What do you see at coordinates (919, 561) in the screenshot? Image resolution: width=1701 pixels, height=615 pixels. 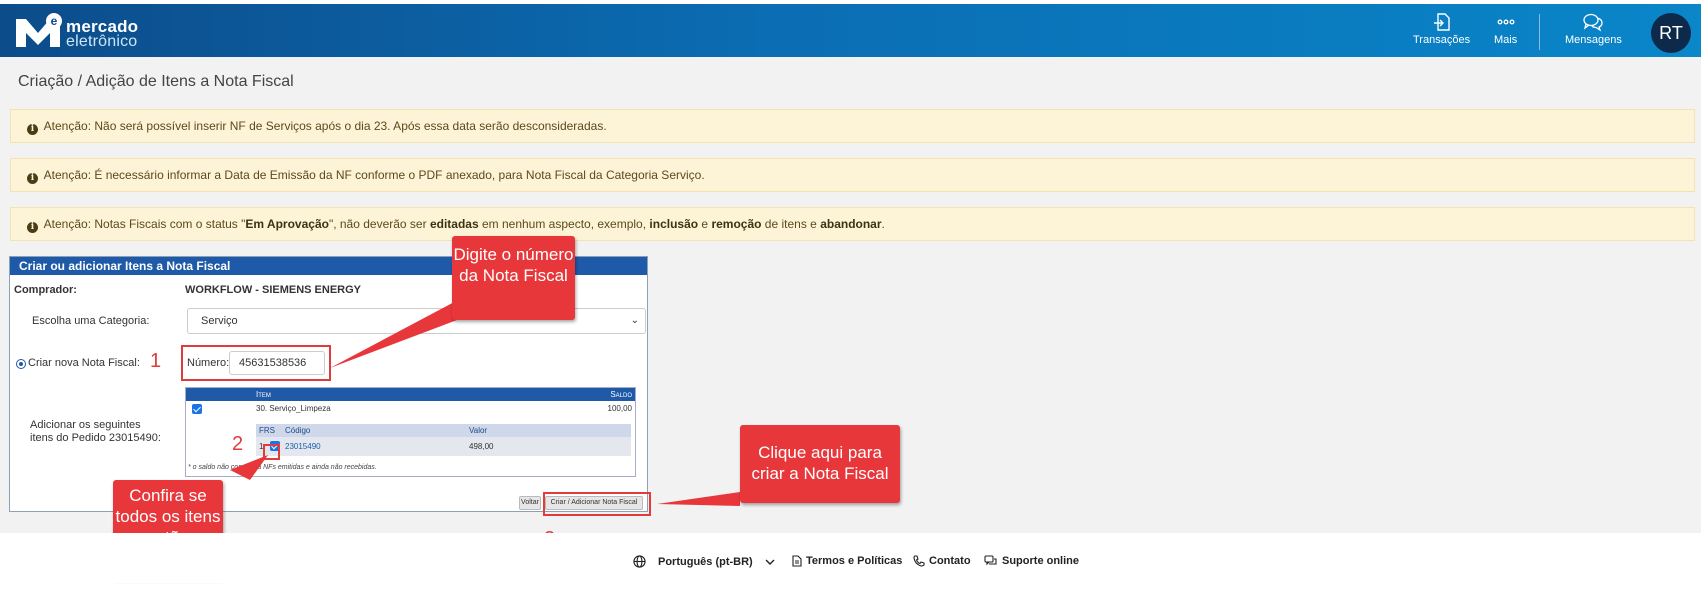 I see `phone-icon` at bounding box center [919, 561].